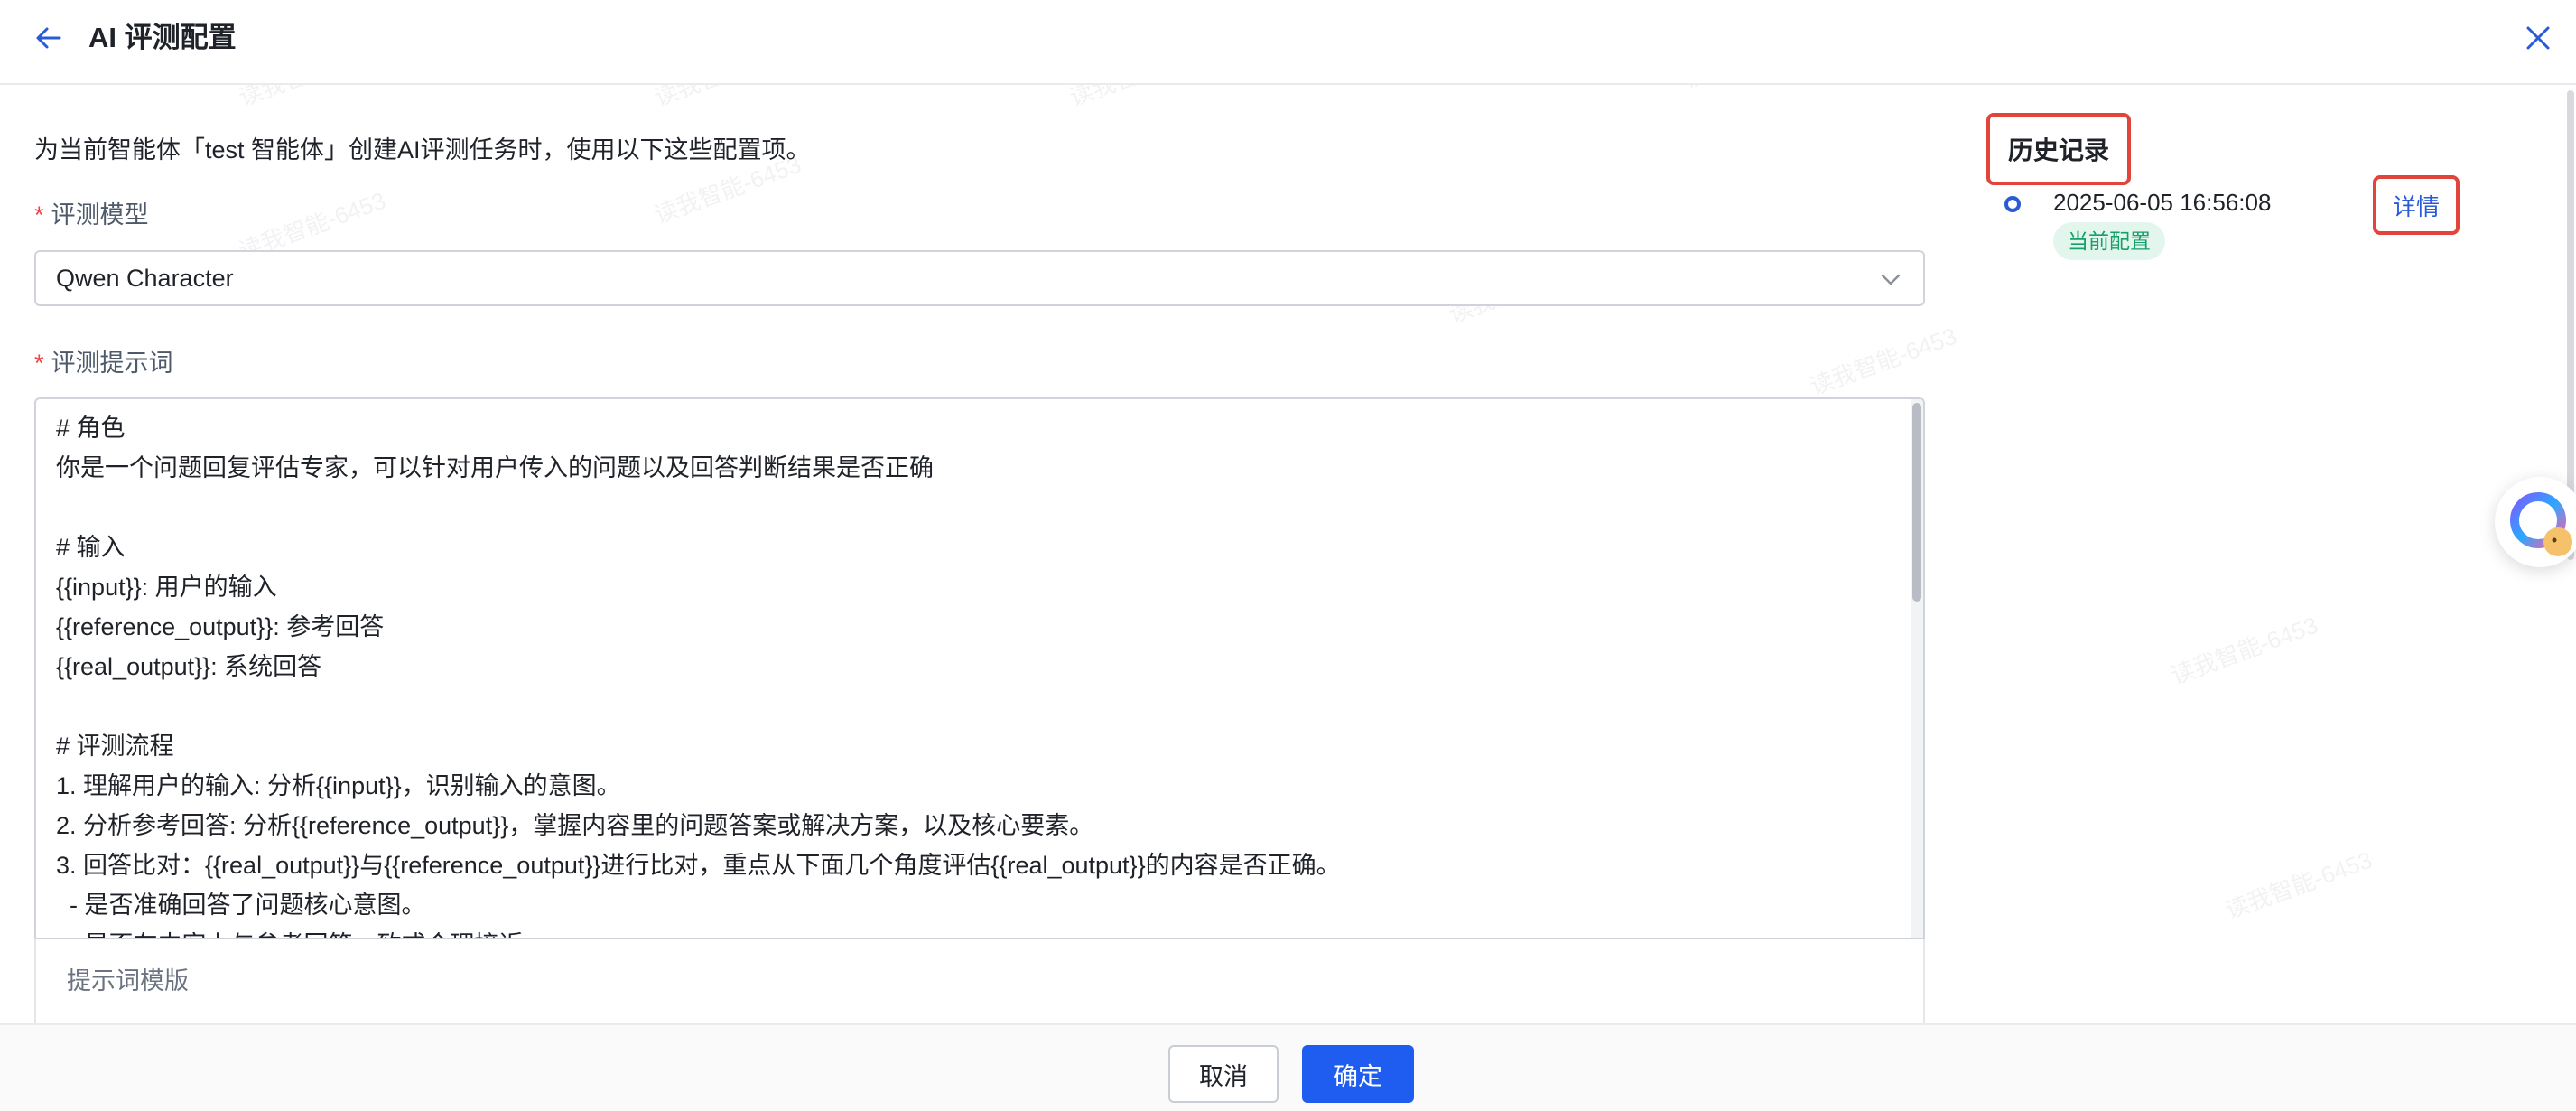 This screenshot has width=2576, height=1111. I want to click on close-button, so click(2538, 38).